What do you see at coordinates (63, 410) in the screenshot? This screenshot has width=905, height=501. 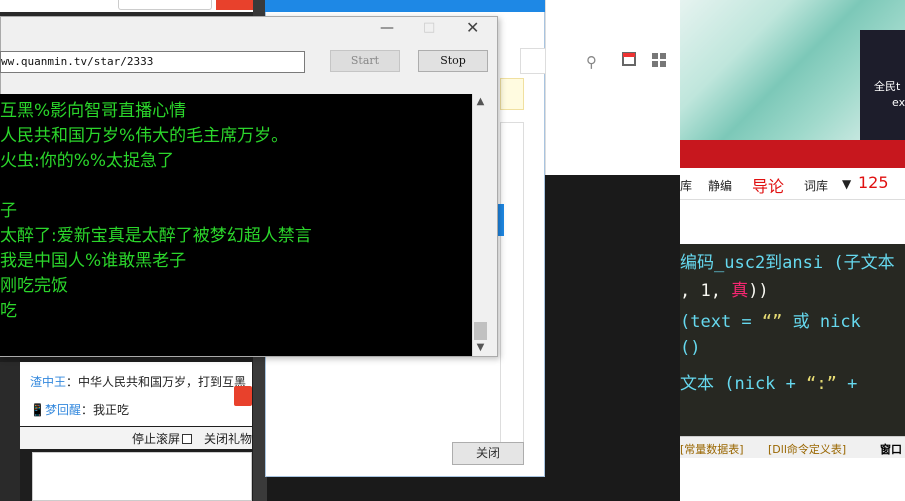 I see `chat-username: 梦回醒` at bounding box center [63, 410].